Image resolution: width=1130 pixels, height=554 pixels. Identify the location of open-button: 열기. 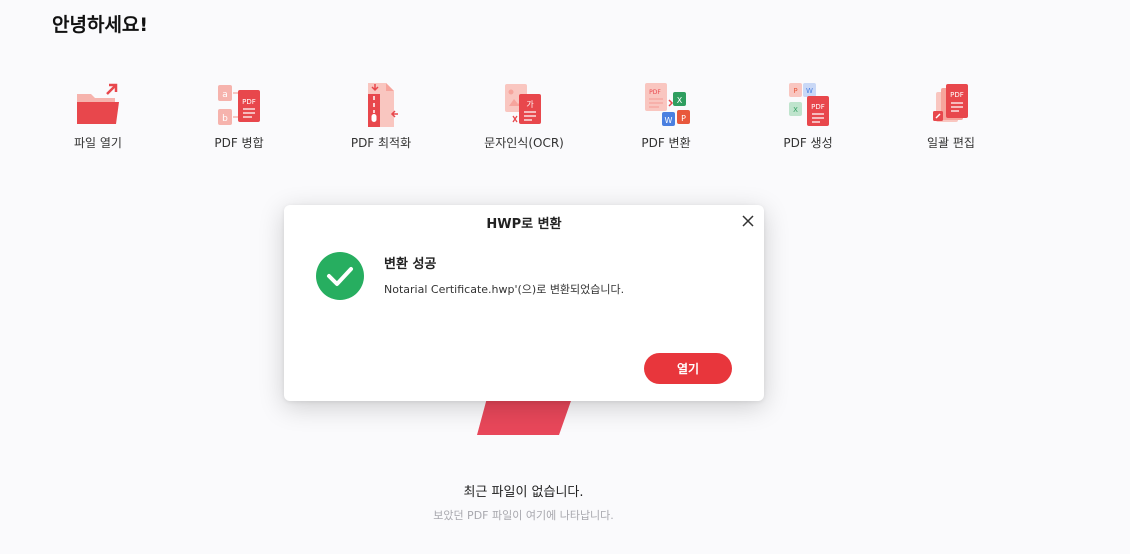
(688, 368).